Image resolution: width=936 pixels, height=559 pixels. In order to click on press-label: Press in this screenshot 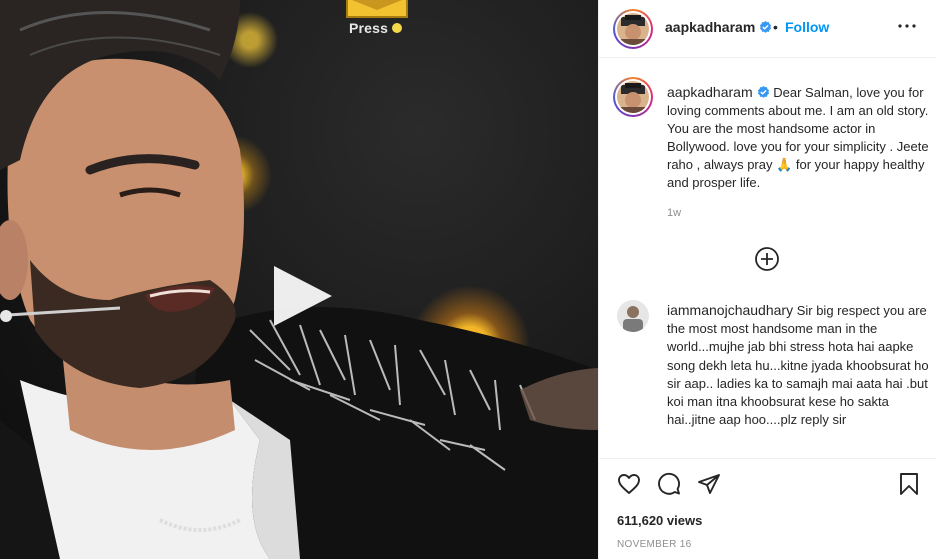, I will do `click(369, 28)`.